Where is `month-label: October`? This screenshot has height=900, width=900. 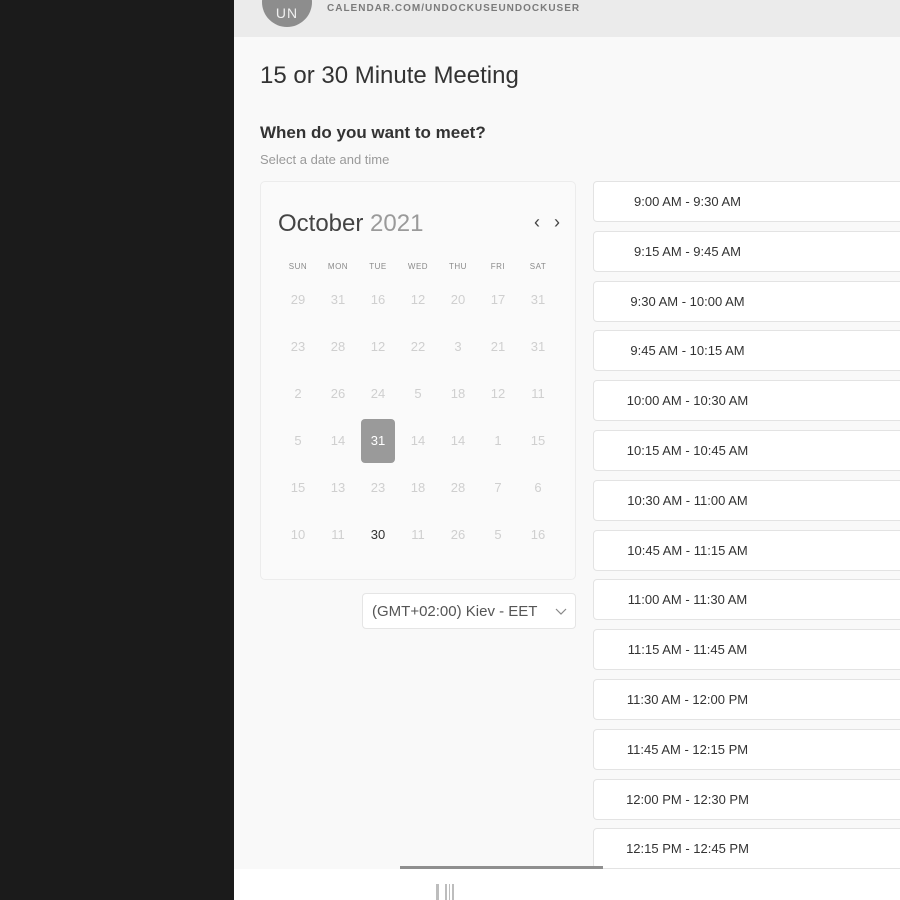 month-label: October is located at coordinates (321, 223).